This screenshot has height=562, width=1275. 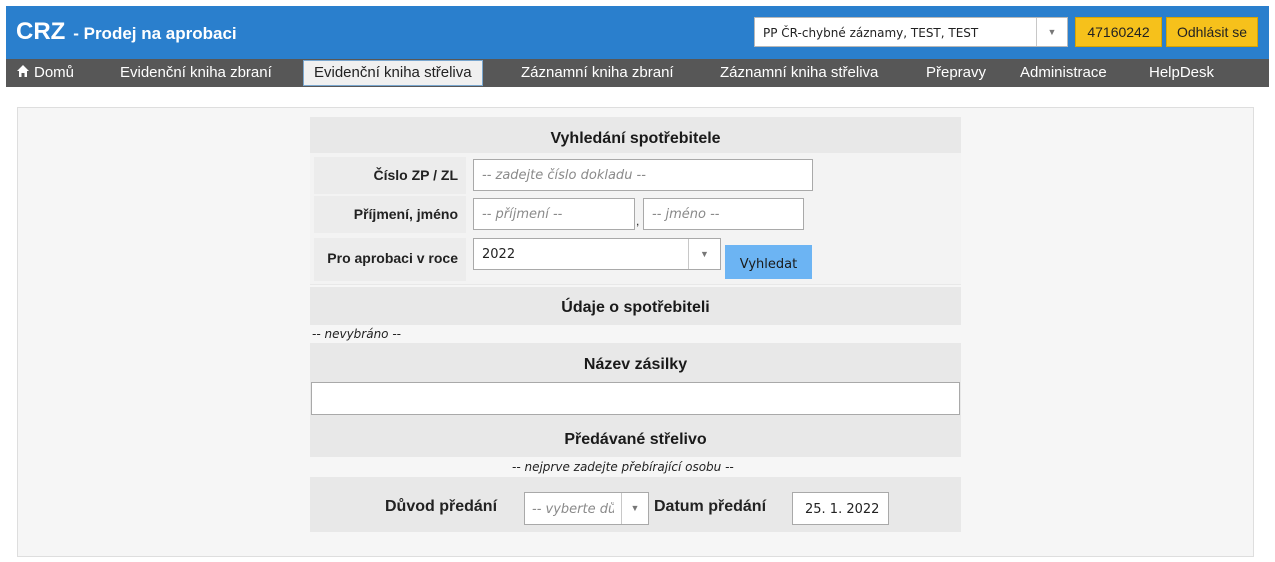 I want to click on nav-item-zaznamni-kniha-zbrani: Záznamní kniha zbraní, so click(x=597, y=73).